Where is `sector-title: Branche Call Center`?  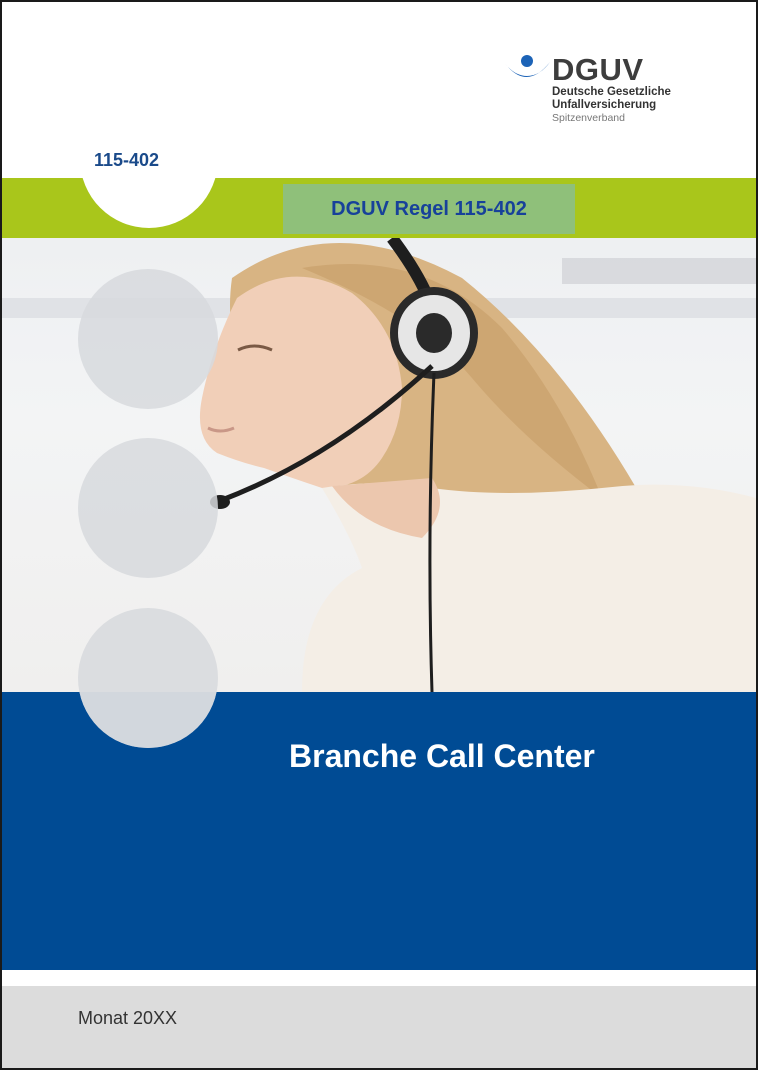
sector-title: Branche Call Center is located at coordinates (442, 756).